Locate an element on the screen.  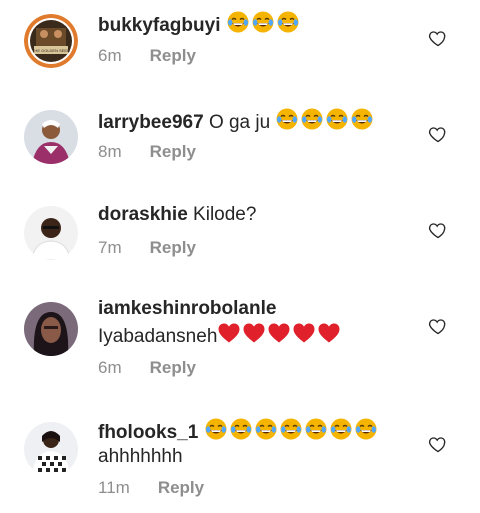
comment-text: Kilode? is located at coordinates (225, 214).